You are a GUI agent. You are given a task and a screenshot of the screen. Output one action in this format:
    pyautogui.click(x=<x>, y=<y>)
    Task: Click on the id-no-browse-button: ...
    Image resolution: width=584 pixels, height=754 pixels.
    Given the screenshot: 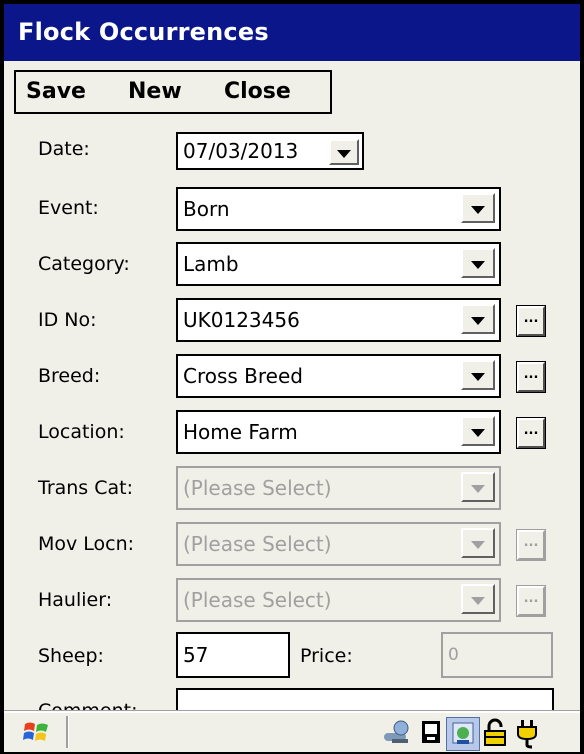 What is the action you would take?
    pyautogui.click(x=531, y=321)
    